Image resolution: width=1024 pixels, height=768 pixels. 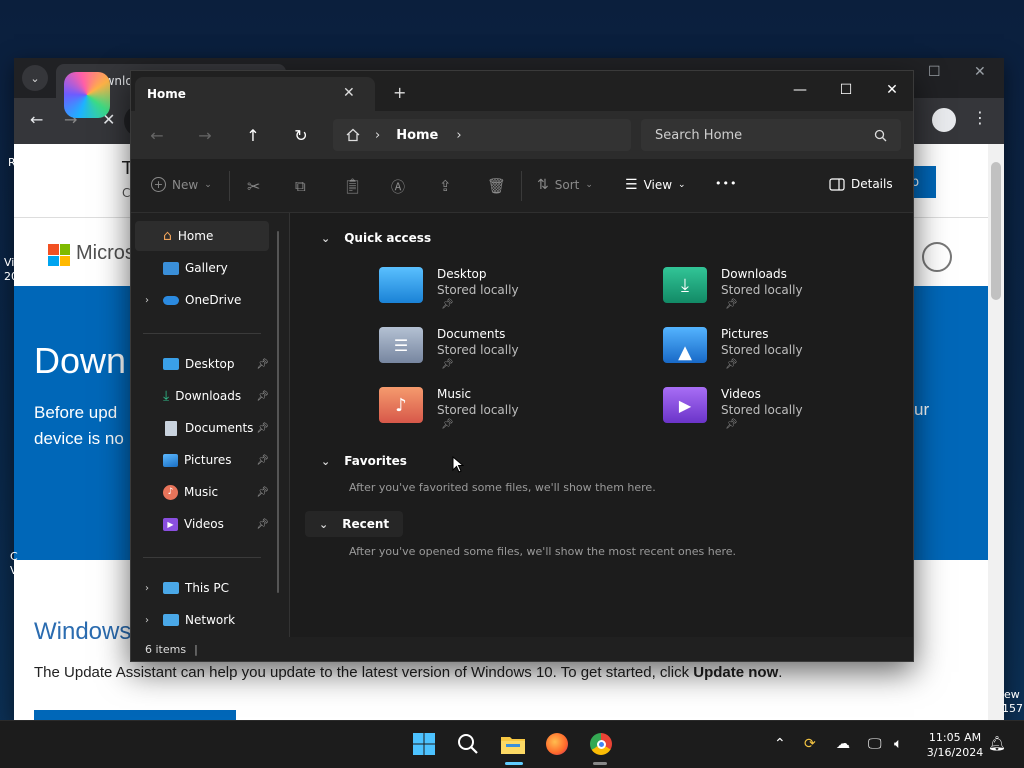 I want to click on rename-icon: Ⓐ, so click(x=398, y=187).